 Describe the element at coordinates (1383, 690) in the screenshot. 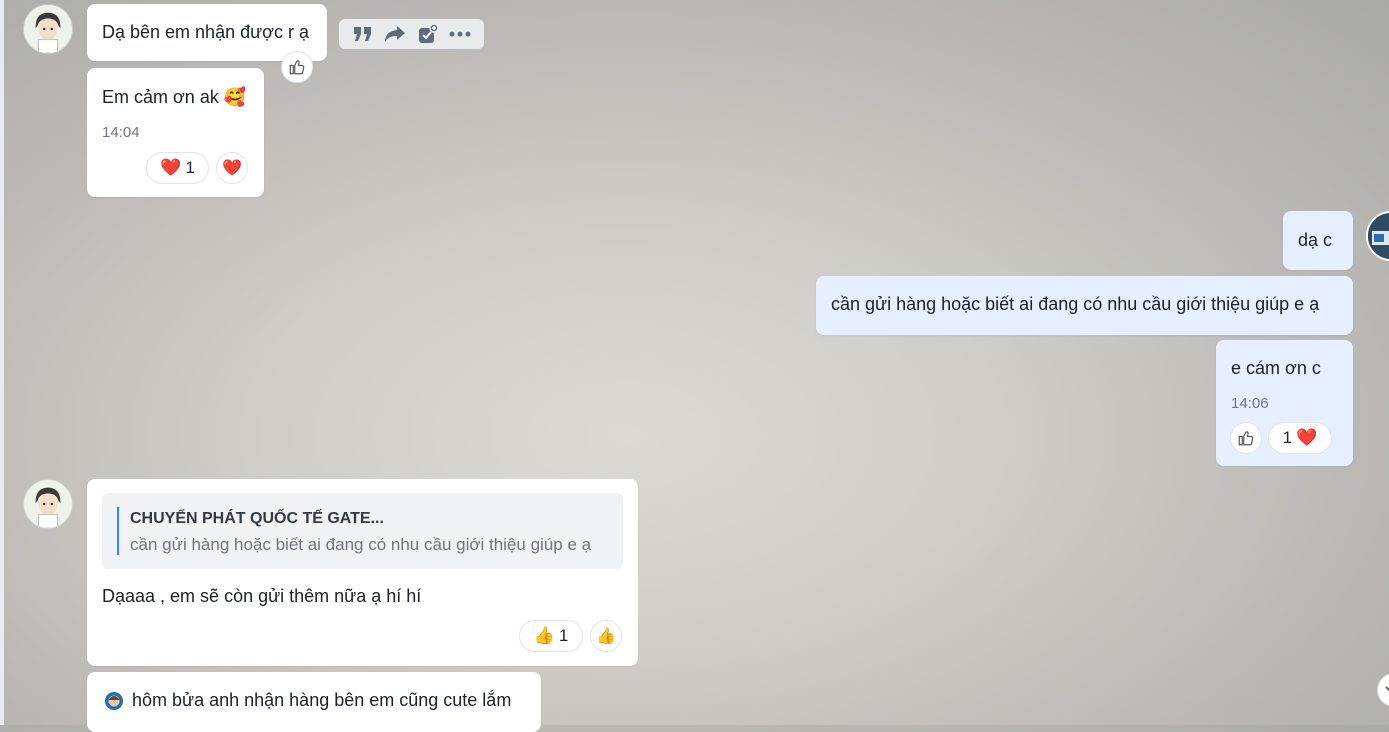

I see `scroll-to-bottom-button` at that location.